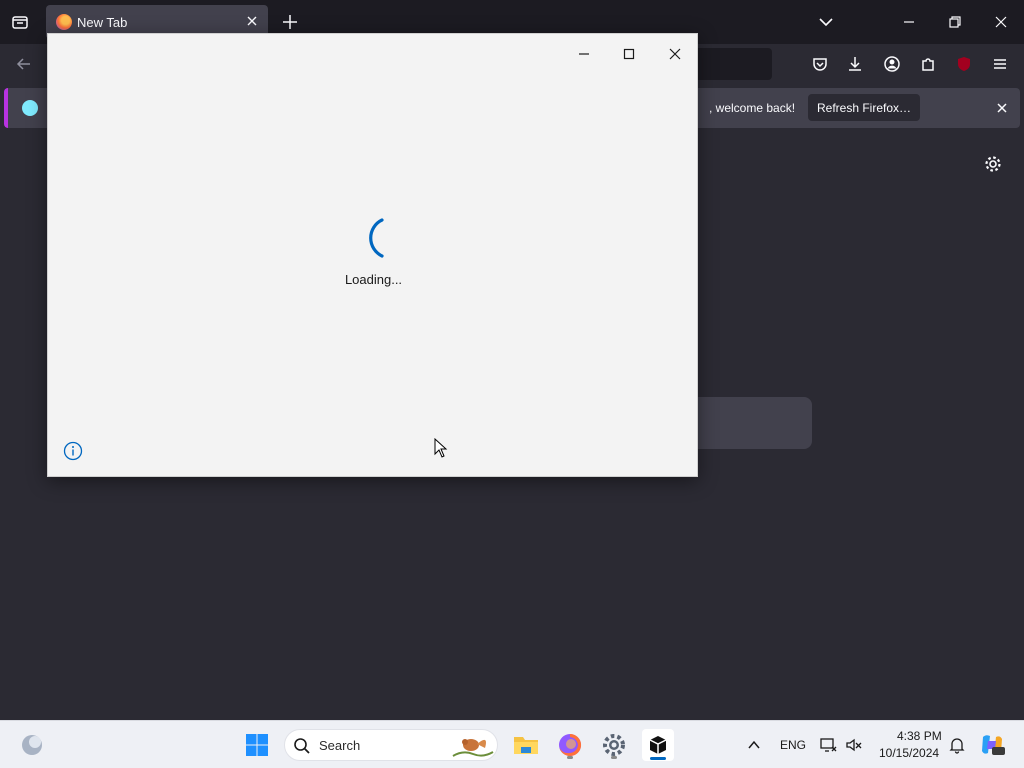 The width and height of the screenshot is (1024, 768). Describe the element at coordinates (32, 745) in the screenshot. I see `weather-widget-icon` at that location.